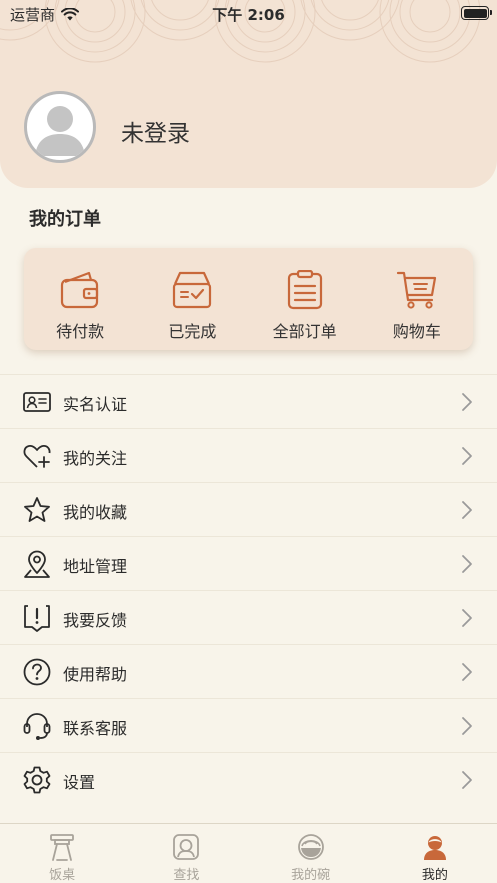 The width and height of the screenshot is (497, 883). I want to click on tab-label: 我的, so click(434, 875).